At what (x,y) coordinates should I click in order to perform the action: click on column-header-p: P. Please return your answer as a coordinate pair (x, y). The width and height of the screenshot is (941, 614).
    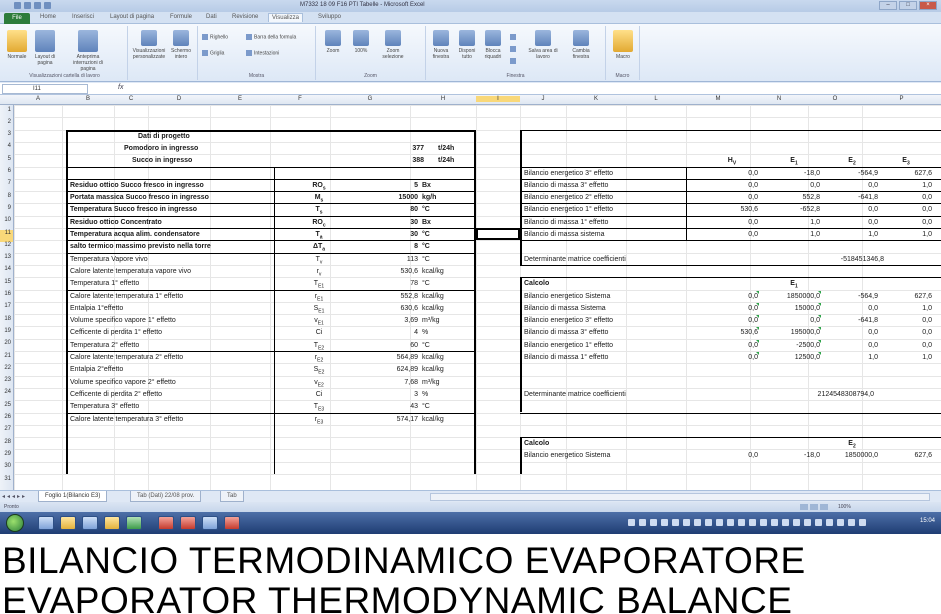
    Looking at the image, I should click on (901, 99).